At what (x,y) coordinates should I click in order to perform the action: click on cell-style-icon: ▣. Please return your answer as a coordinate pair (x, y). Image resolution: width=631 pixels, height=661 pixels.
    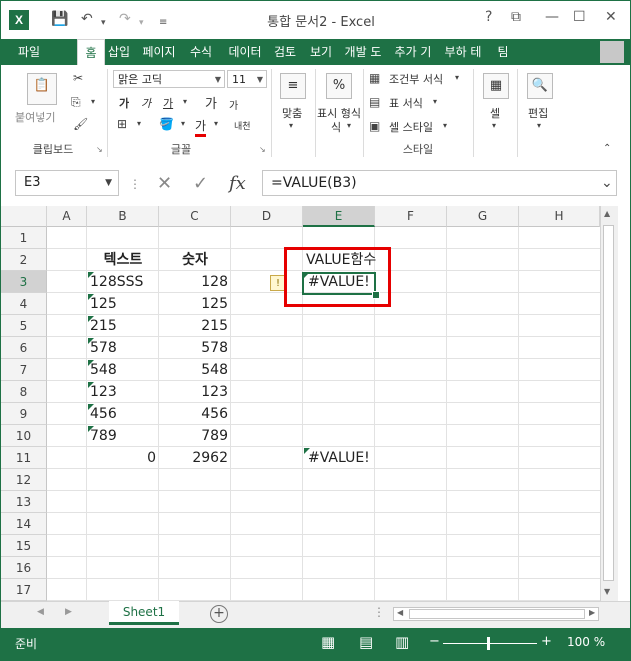
    Looking at the image, I should click on (374, 126).